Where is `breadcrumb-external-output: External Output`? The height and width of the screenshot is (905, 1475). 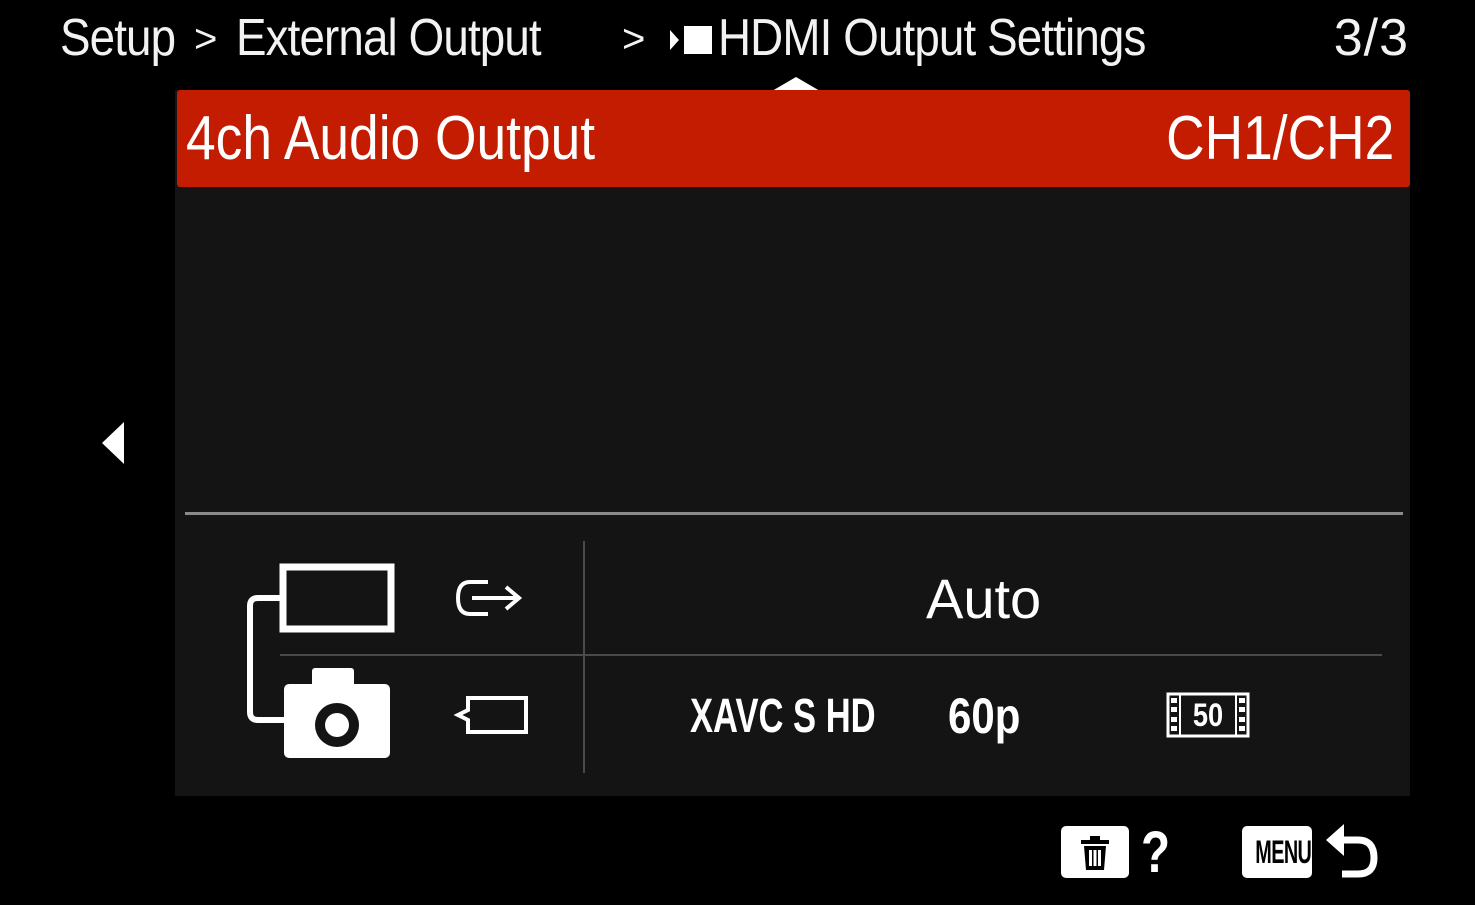 breadcrumb-external-output: External Output is located at coordinates (389, 38).